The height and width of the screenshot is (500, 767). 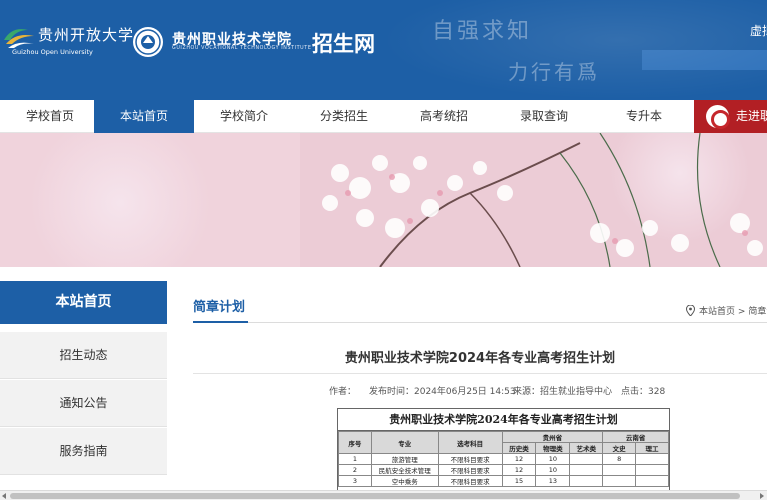 I want to click on table-cell: 13, so click(x=553, y=481).